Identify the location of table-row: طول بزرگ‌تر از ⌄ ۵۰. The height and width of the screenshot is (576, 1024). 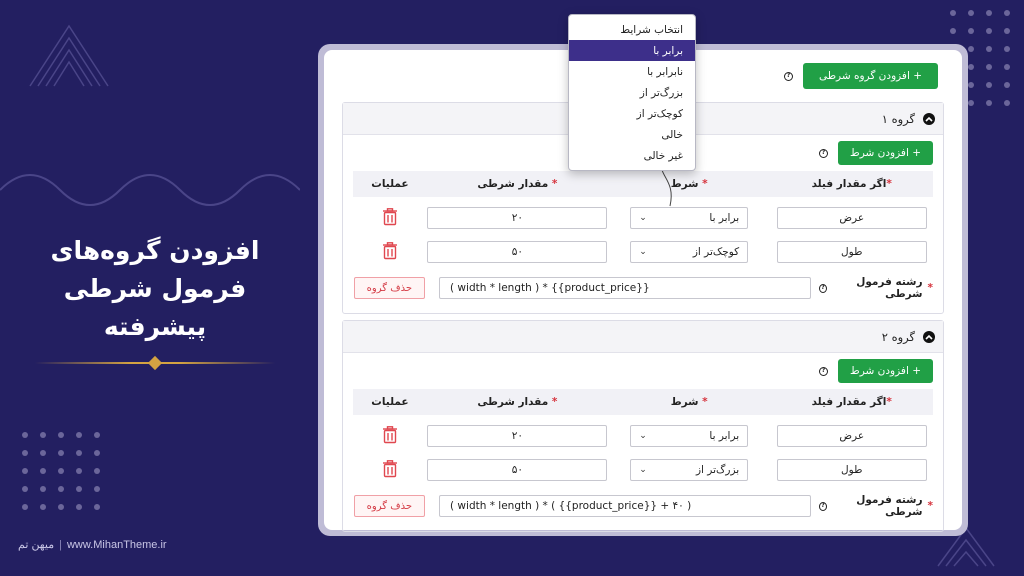
(643, 470).